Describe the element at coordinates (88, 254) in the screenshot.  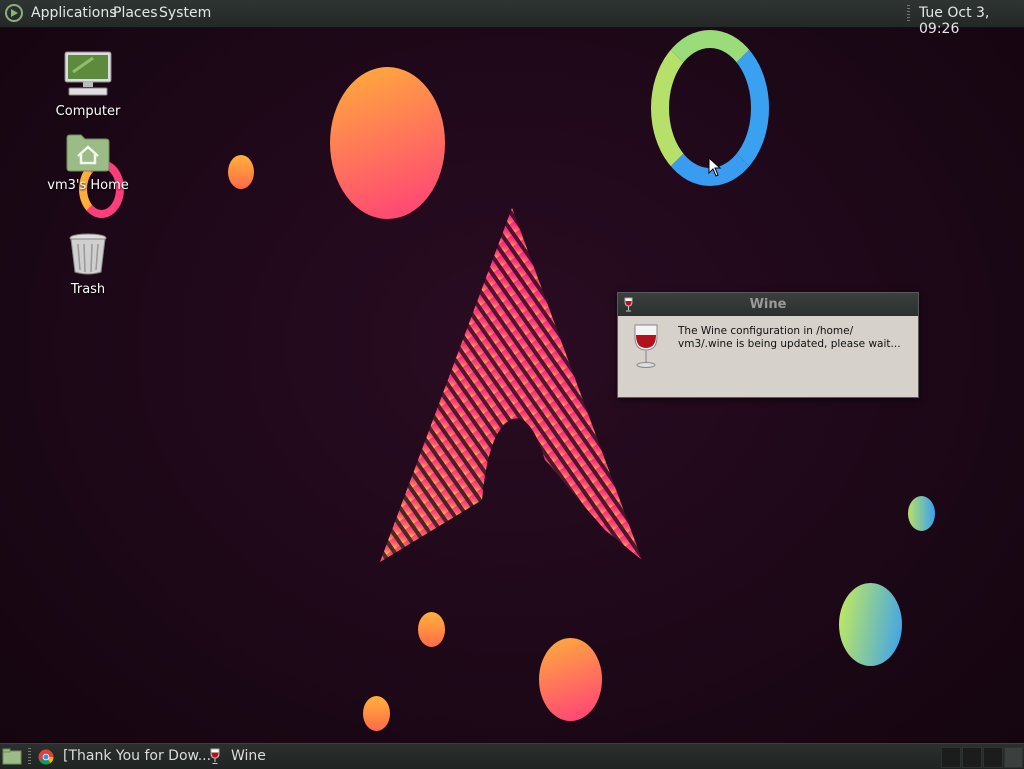
I see `trash-icon` at that location.